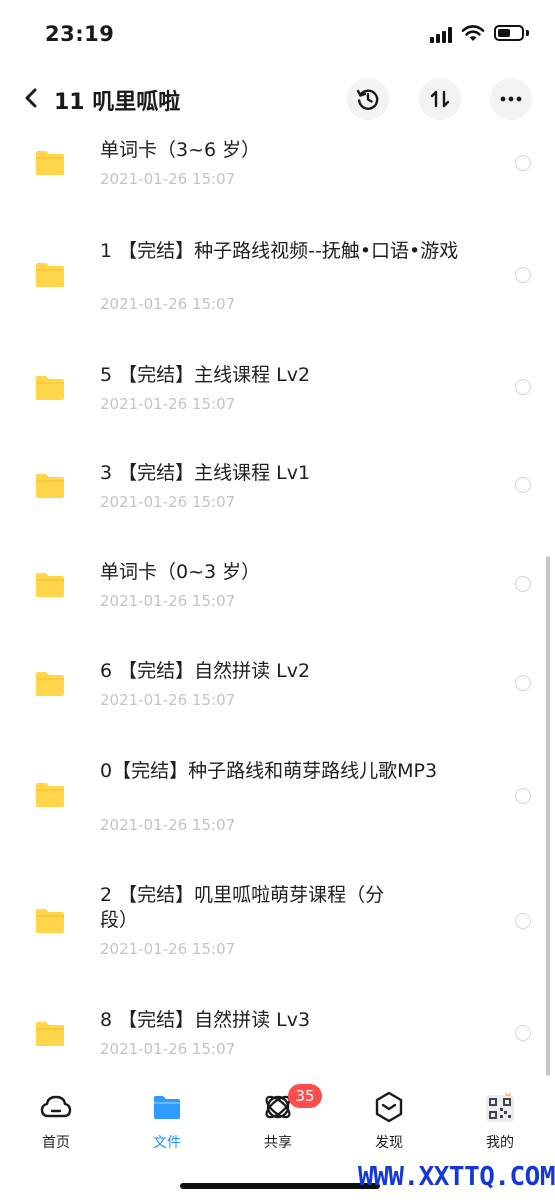 This screenshot has height=1200, width=555. Describe the element at coordinates (442, 35) in the screenshot. I see `signal-icon` at that location.